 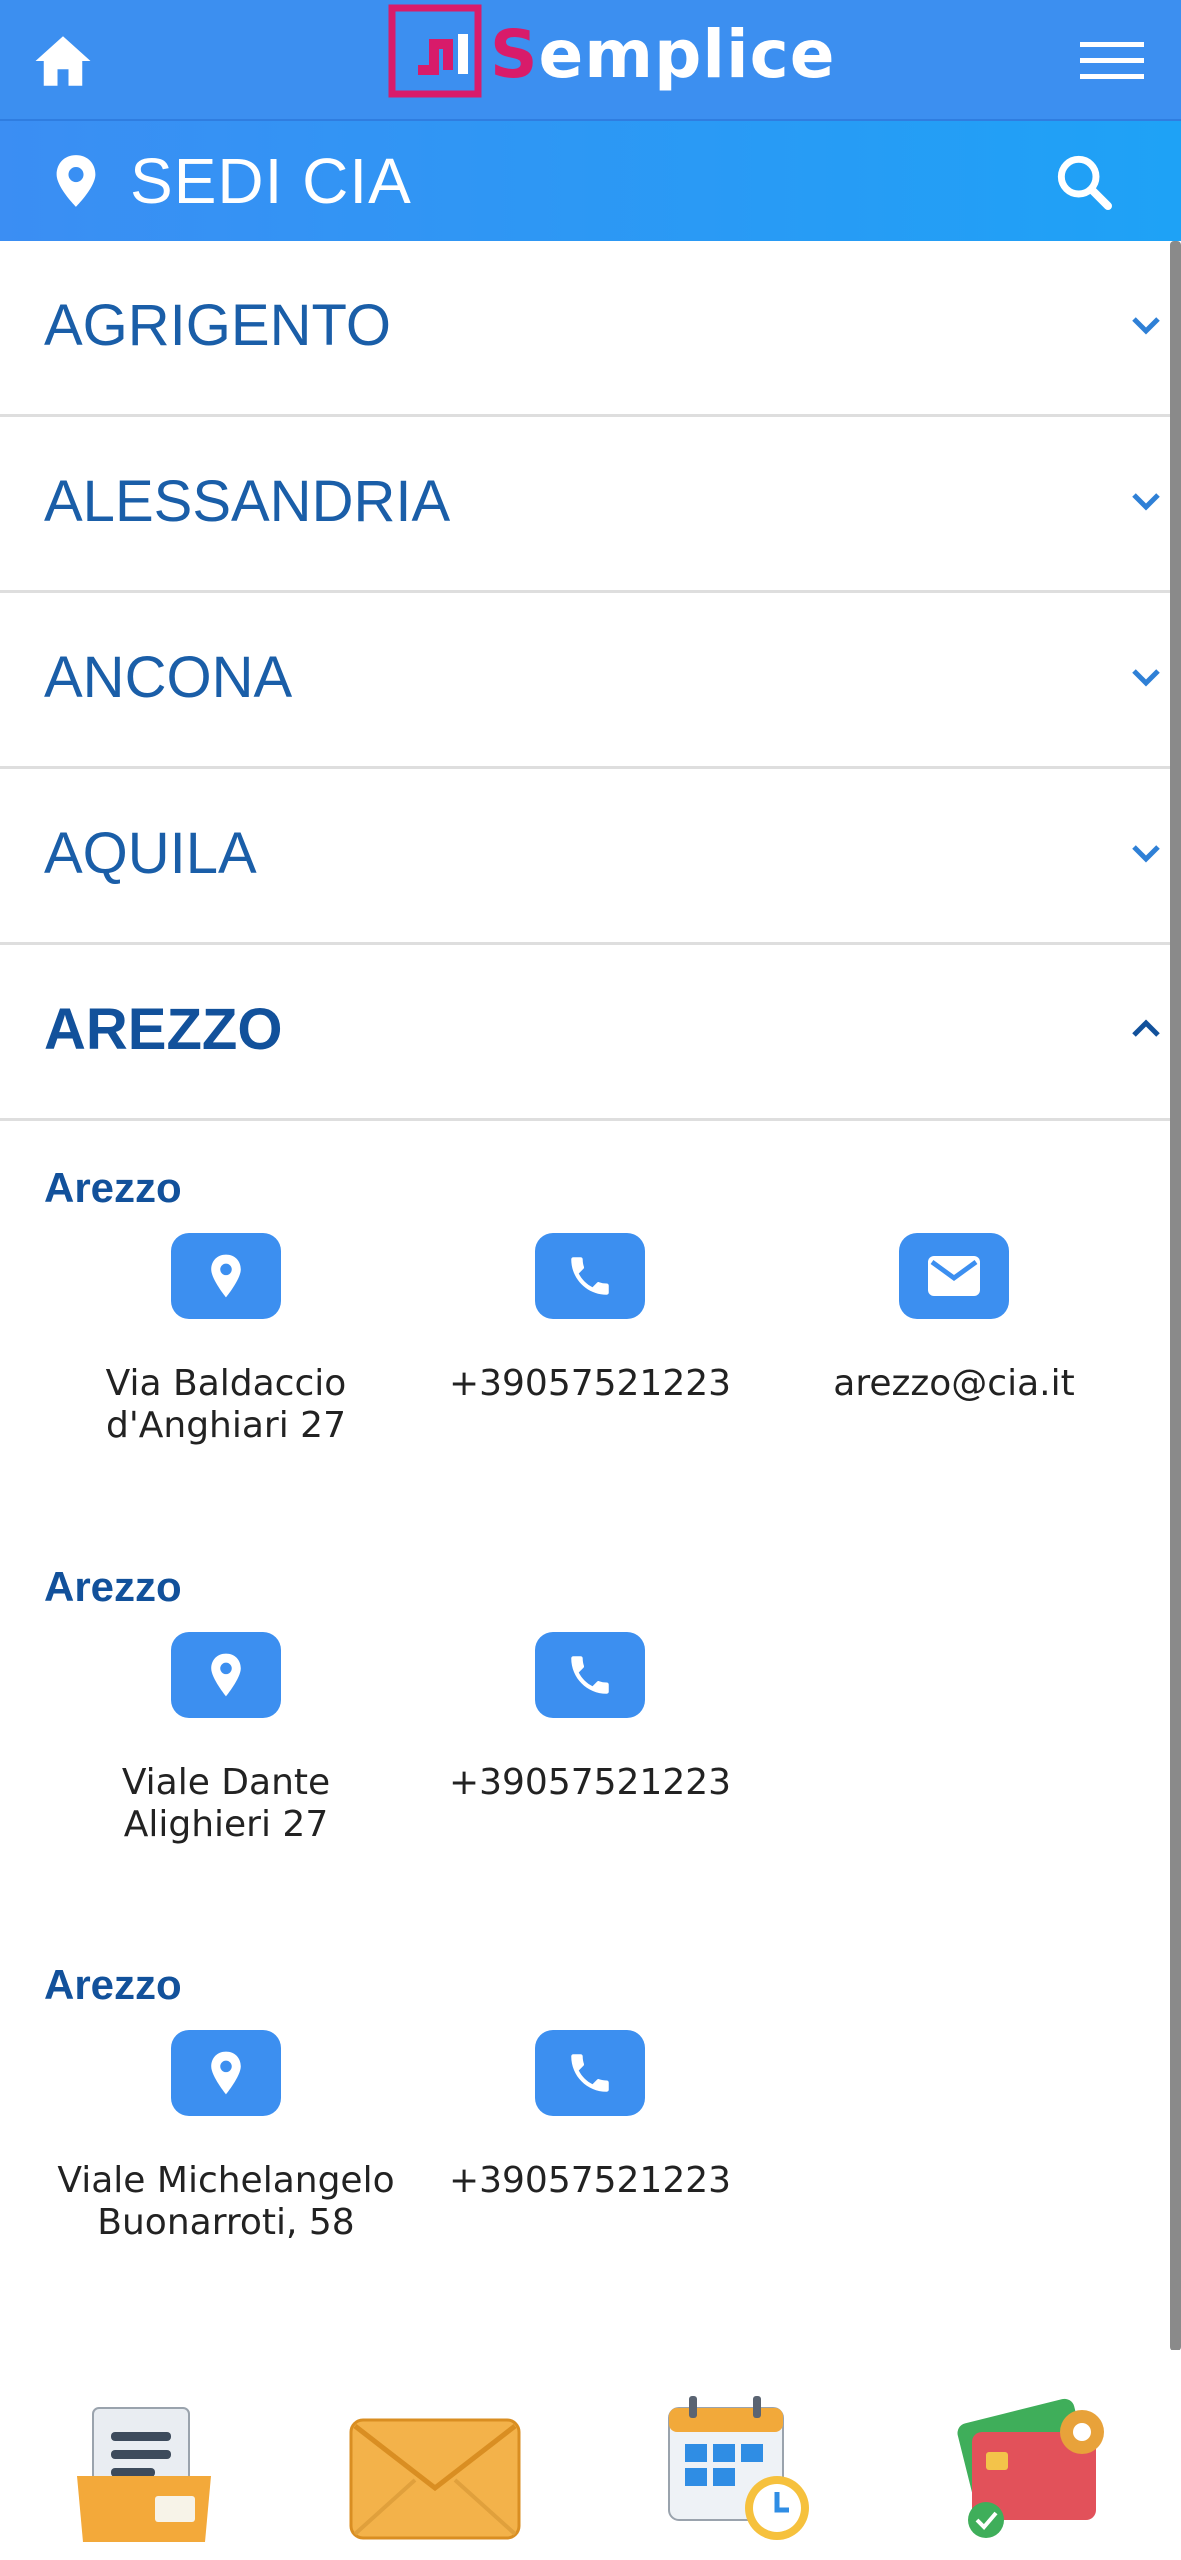 What do you see at coordinates (590, 181) in the screenshot?
I see `section-bar: SEDI CIA` at bounding box center [590, 181].